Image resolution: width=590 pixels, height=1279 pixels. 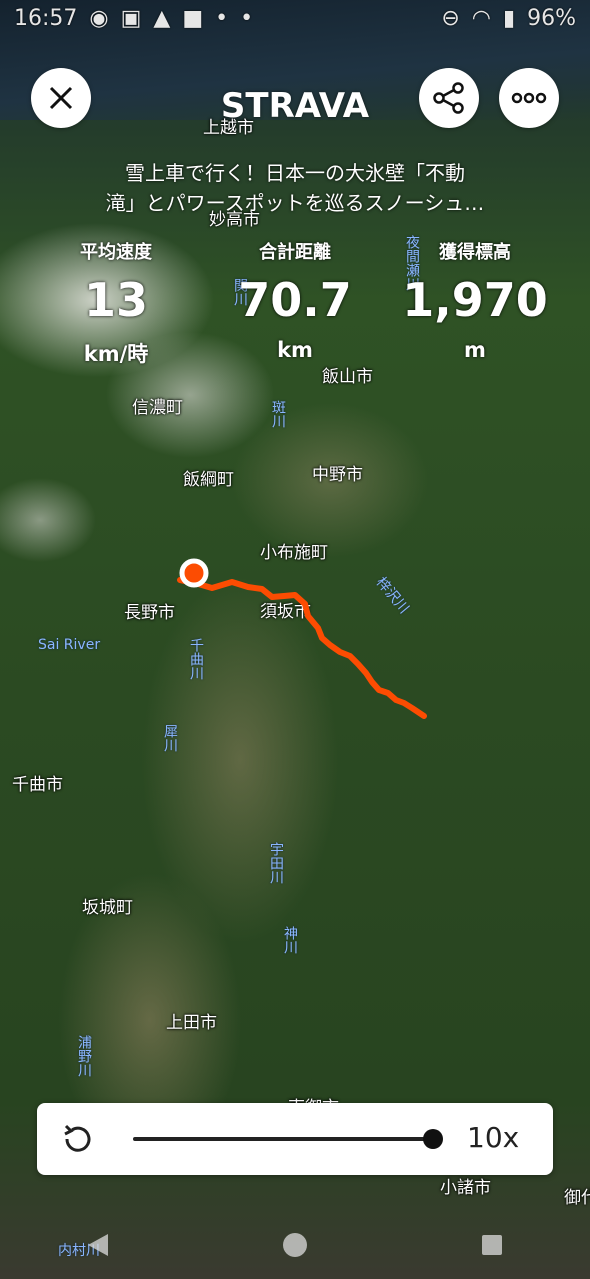 I want to click on route-start-marker, so click(x=194, y=573).